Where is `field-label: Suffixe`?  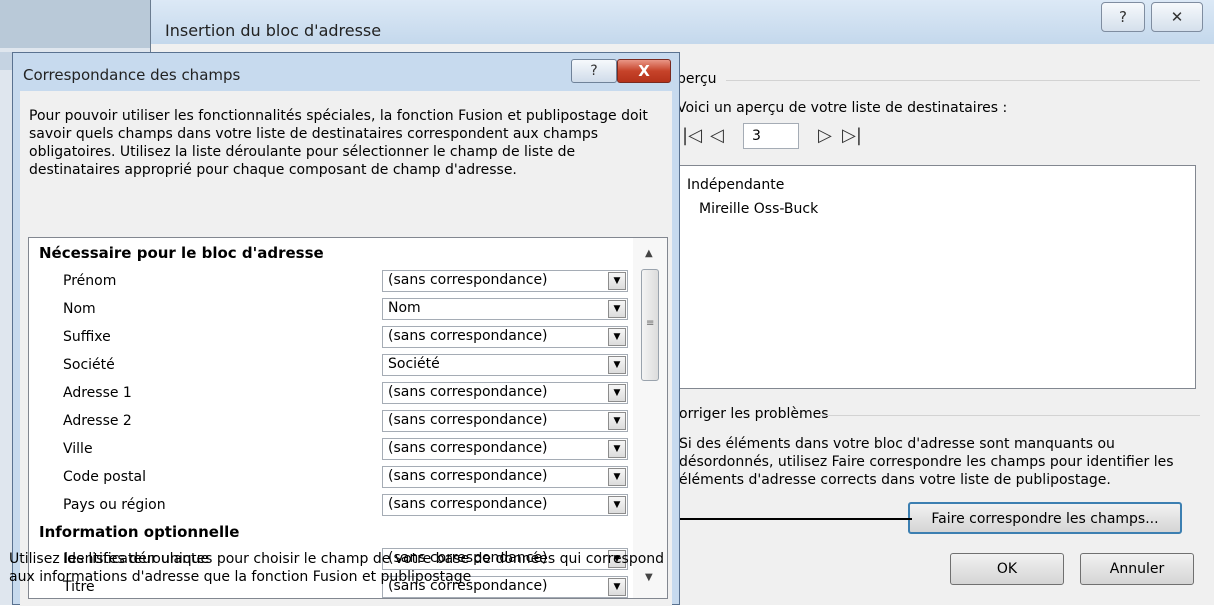
field-label: Suffixe is located at coordinates (87, 337).